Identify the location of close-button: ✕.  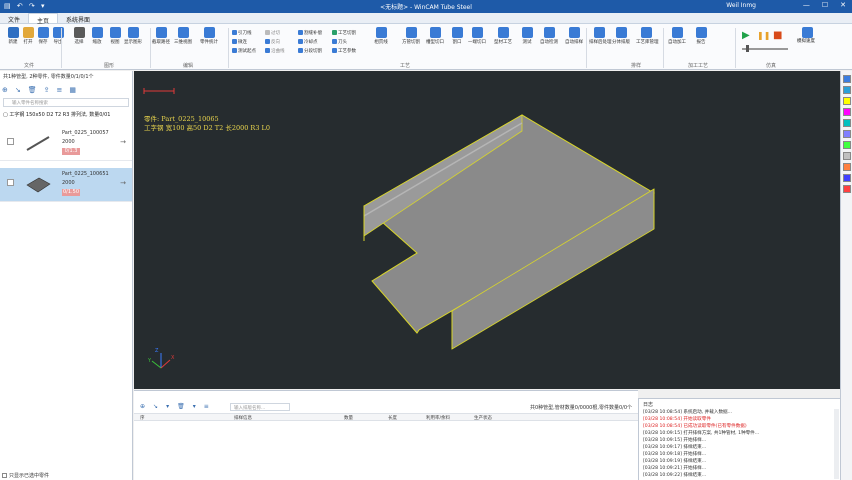
(843, 5).